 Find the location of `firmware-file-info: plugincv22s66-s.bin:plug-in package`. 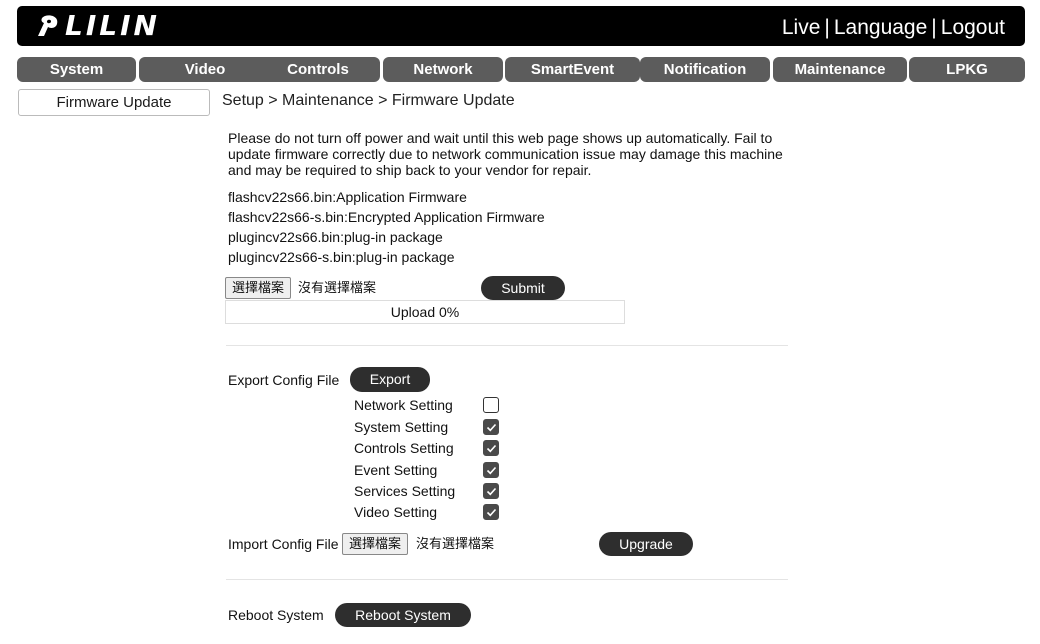

firmware-file-info: plugincv22s66-s.bin:plug-in package is located at coordinates (341, 257).